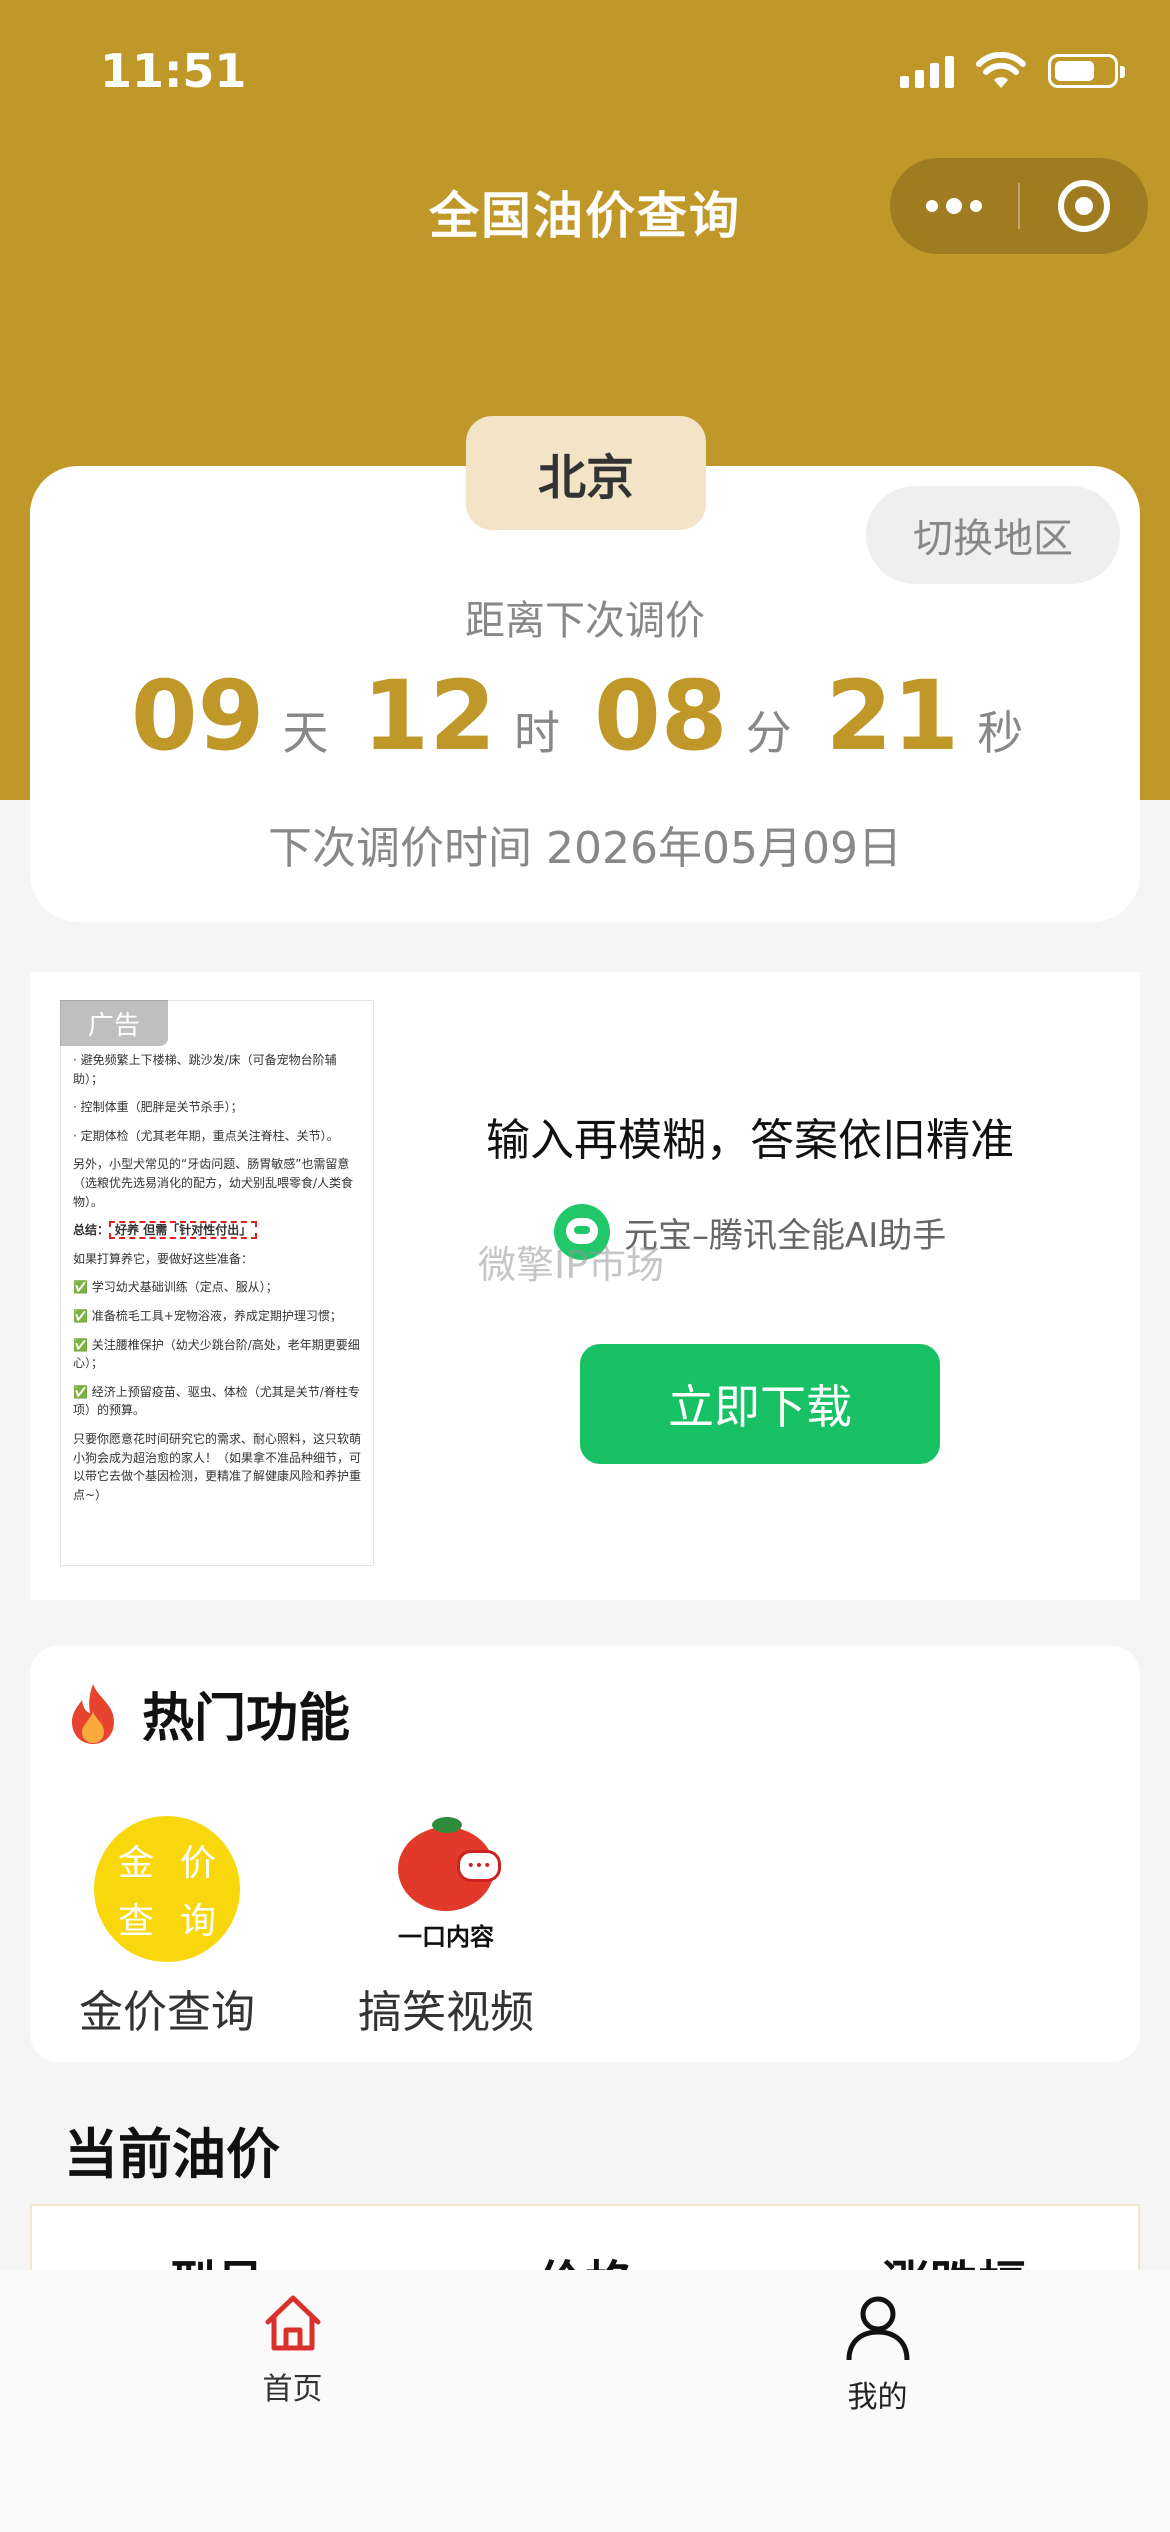 This screenshot has height=2532, width=1170. What do you see at coordinates (93, 1713) in the screenshot?
I see `fire-icon` at bounding box center [93, 1713].